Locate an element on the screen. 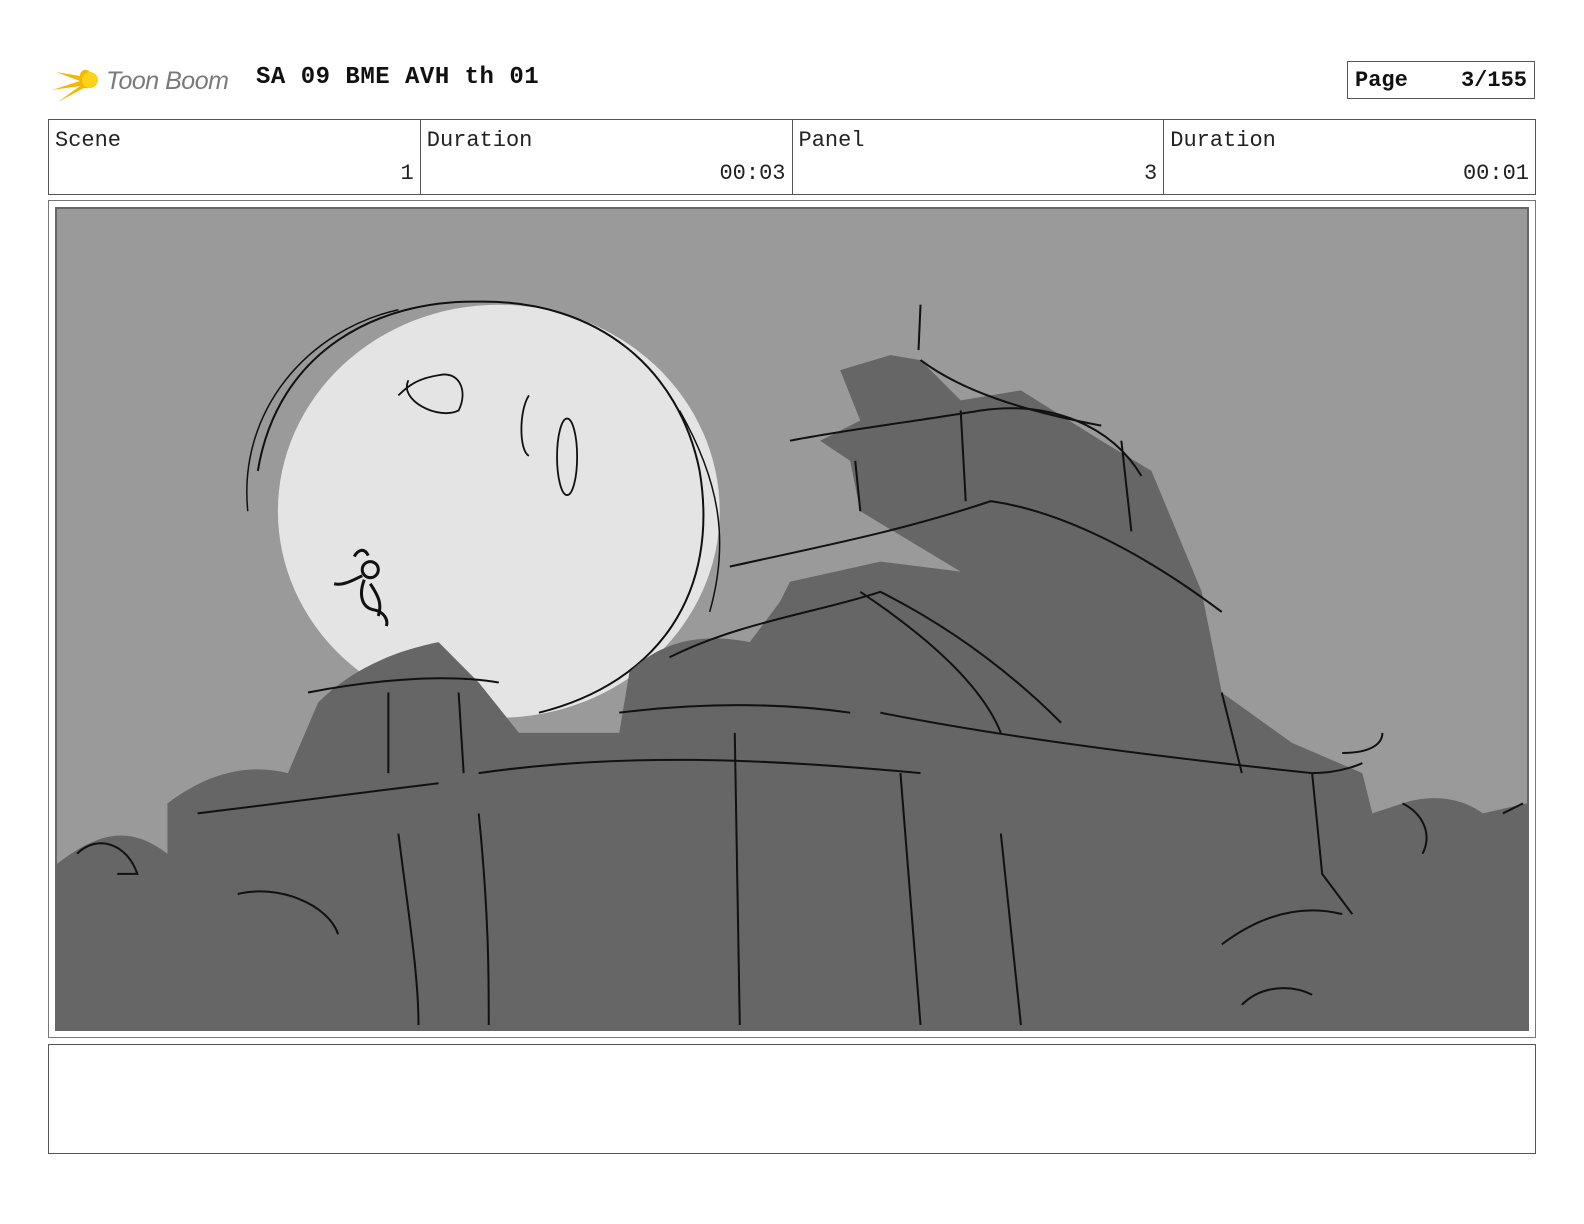  storyboard-title: SA 09 BME AVH th 01 is located at coordinates (398, 77).